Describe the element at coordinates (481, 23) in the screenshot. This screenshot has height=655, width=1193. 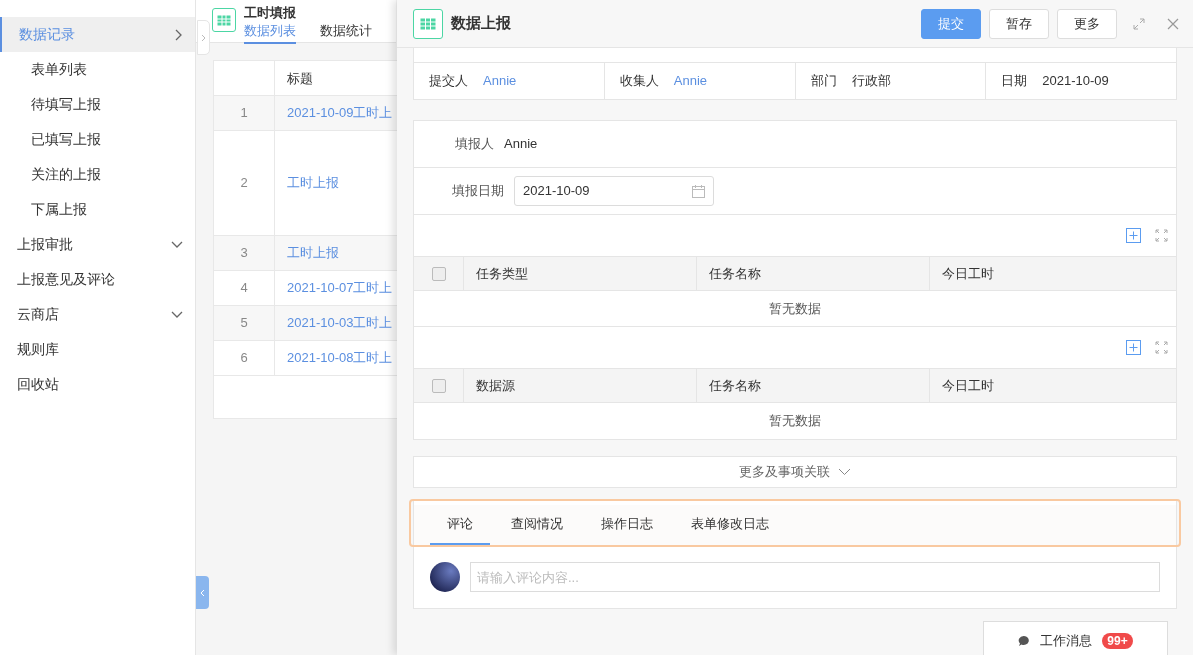
I see `drawer-title: 数据上报` at that location.